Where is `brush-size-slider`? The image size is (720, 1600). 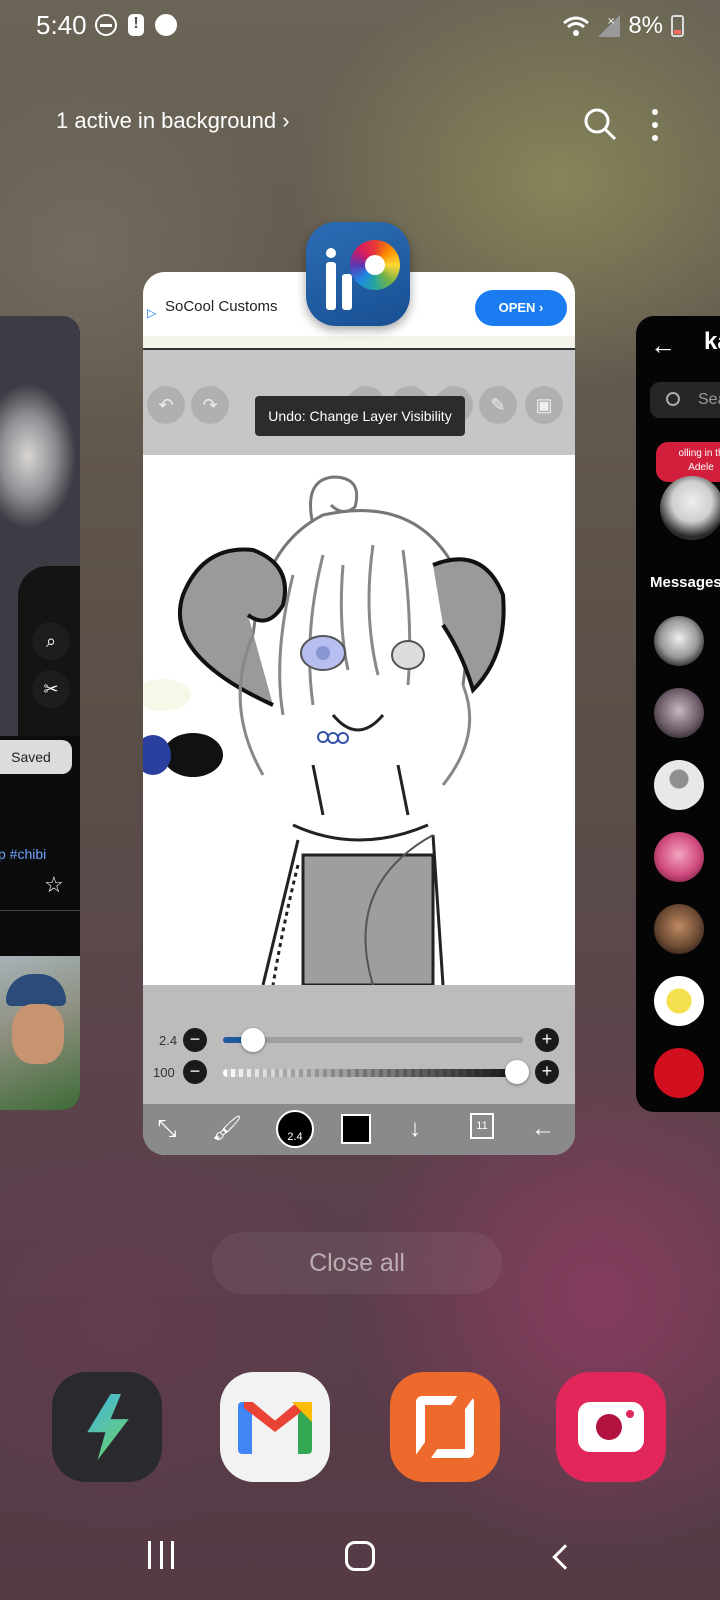
brush-size-slider is located at coordinates (373, 1040).